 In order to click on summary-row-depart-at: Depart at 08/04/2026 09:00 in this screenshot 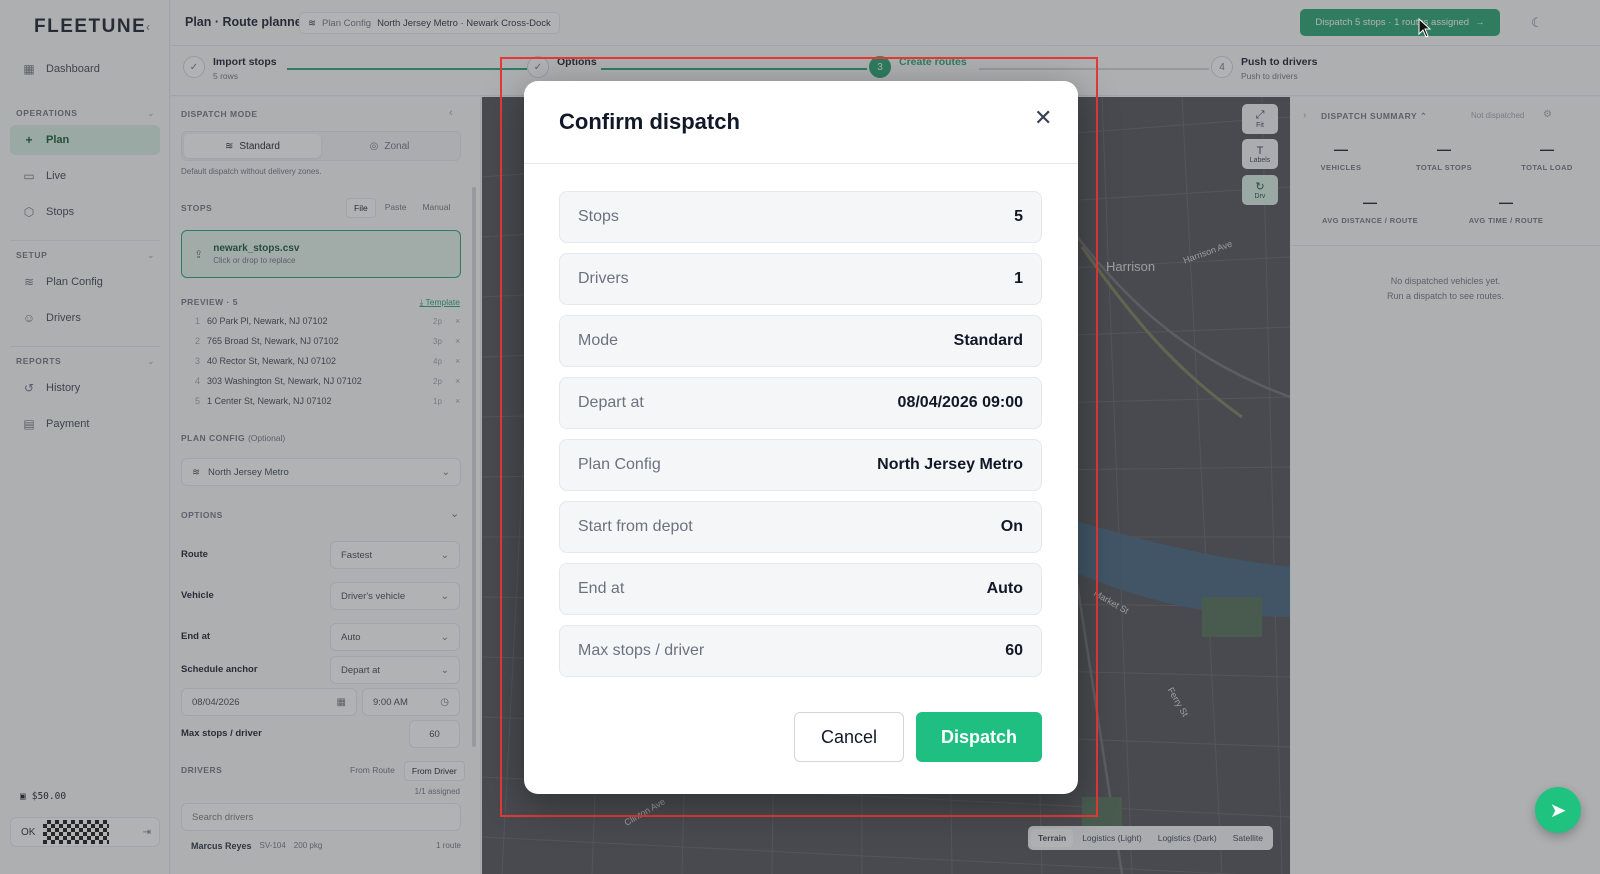, I will do `click(800, 403)`.